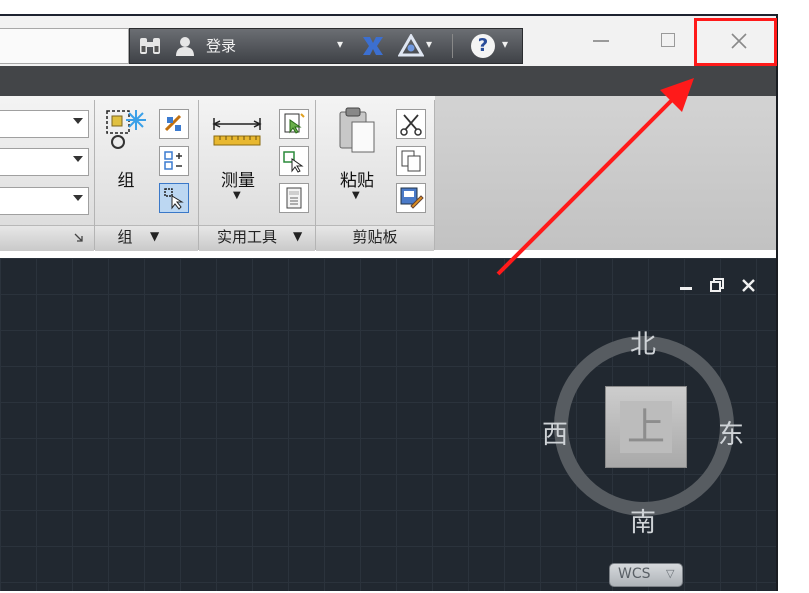  I want to click on calculator-icon, so click(294, 198).